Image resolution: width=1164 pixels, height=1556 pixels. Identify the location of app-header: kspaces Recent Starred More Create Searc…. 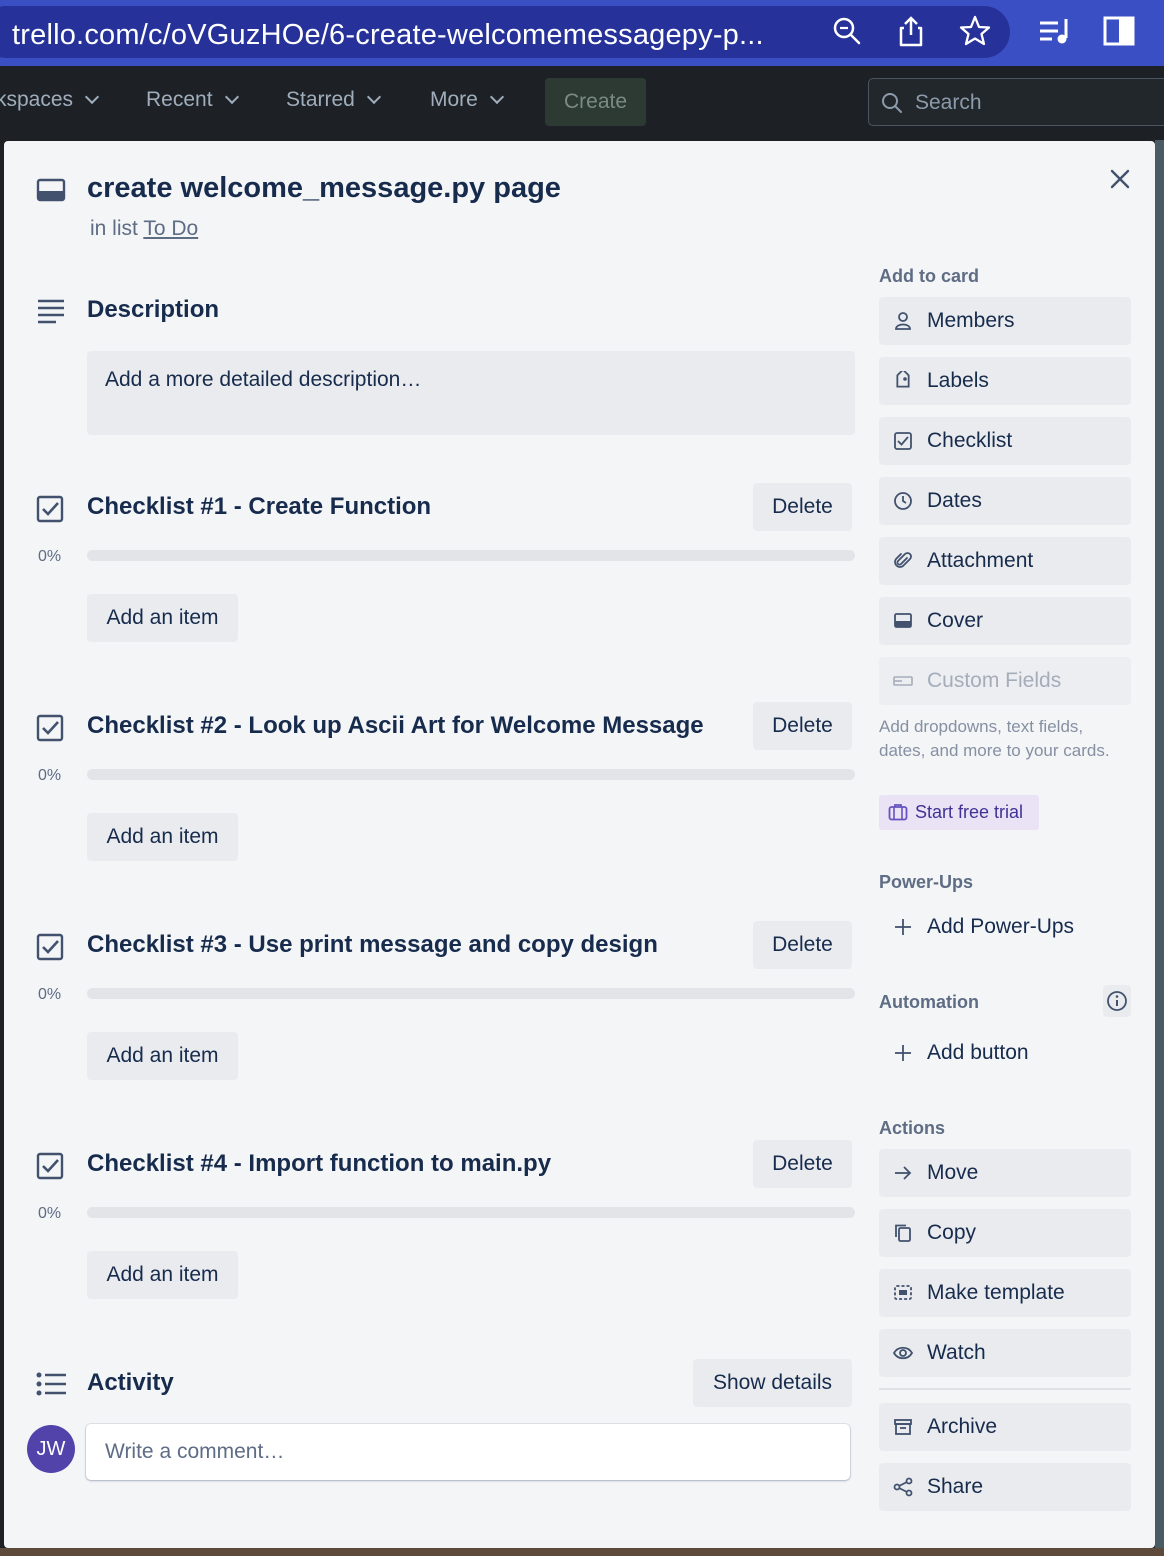
(582, 103).